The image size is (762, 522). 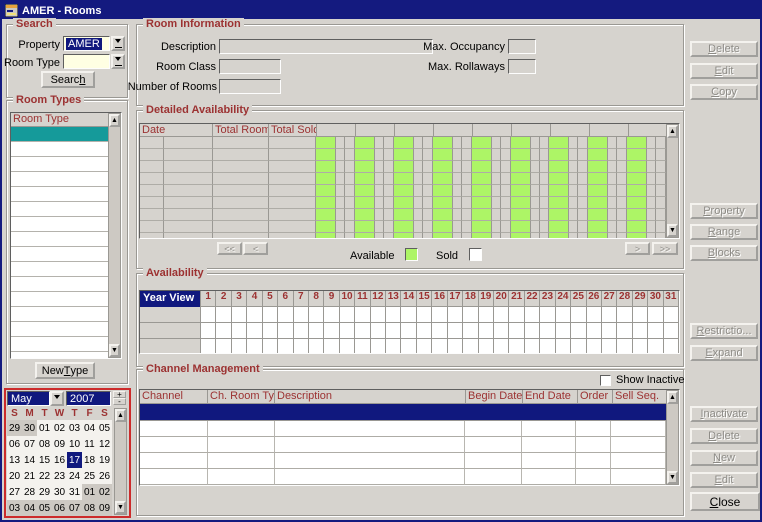 I want to click on calendar-scrollbar: ▲ ▼, so click(x=120, y=461).